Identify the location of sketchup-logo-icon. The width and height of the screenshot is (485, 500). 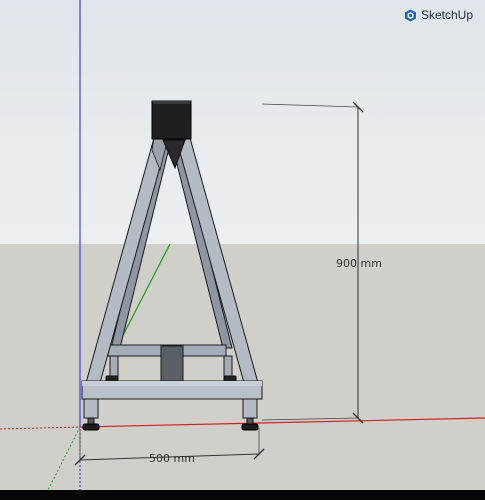
(410, 15).